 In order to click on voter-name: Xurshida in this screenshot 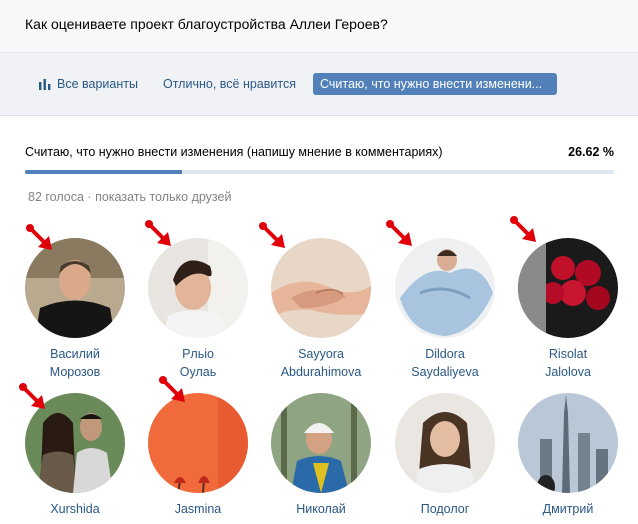, I will do `click(75, 509)`.